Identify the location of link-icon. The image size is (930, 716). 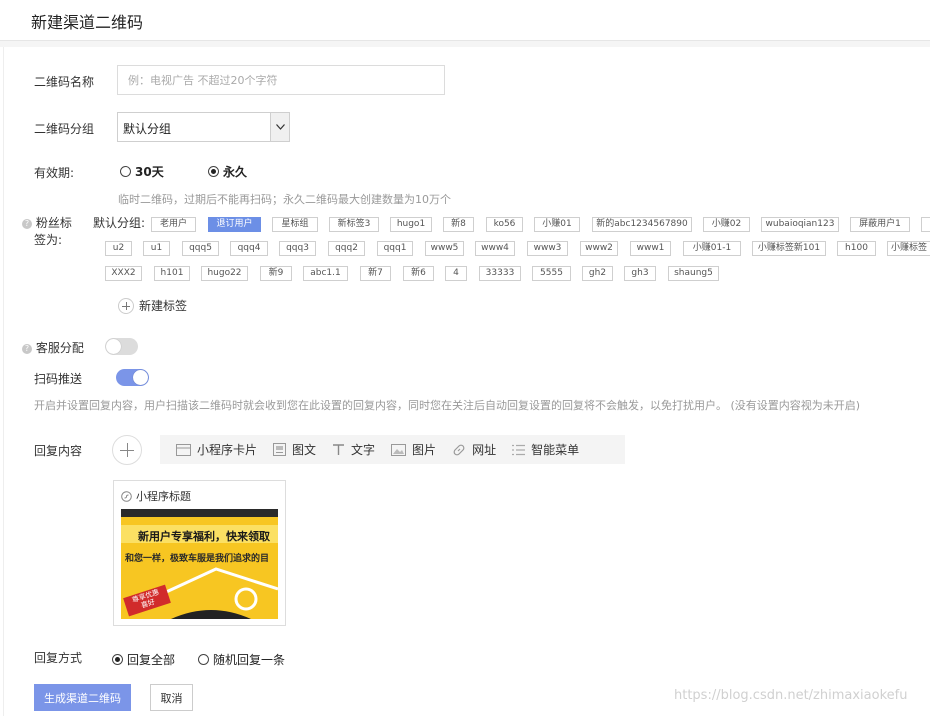
(459, 449).